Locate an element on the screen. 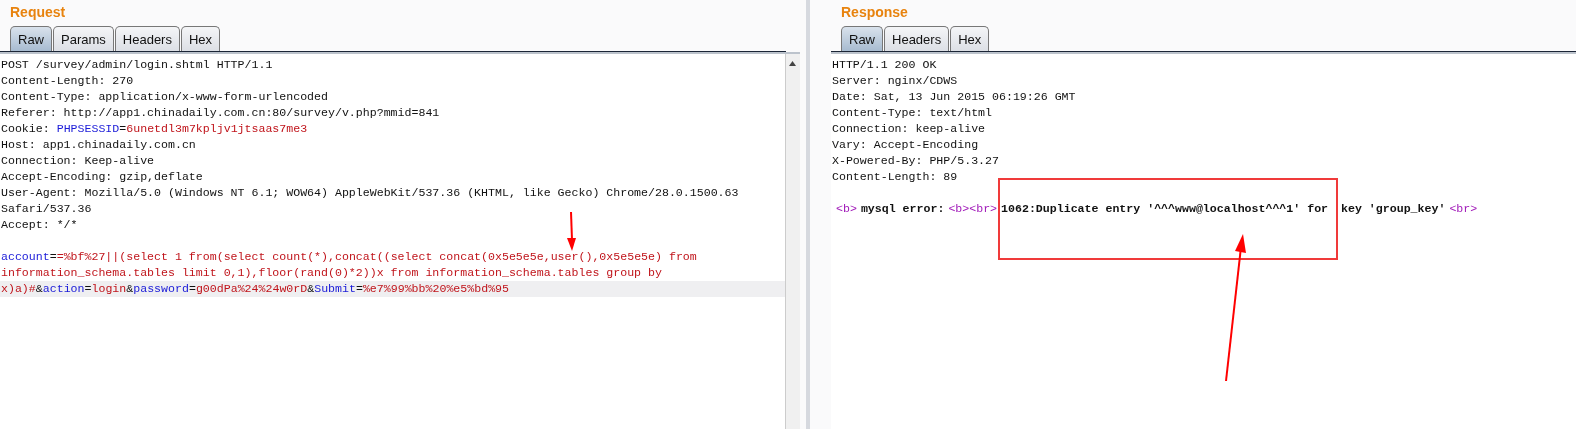 The height and width of the screenshot is (429, 1576). panel-title: Response is located at coordinates (874, 12).